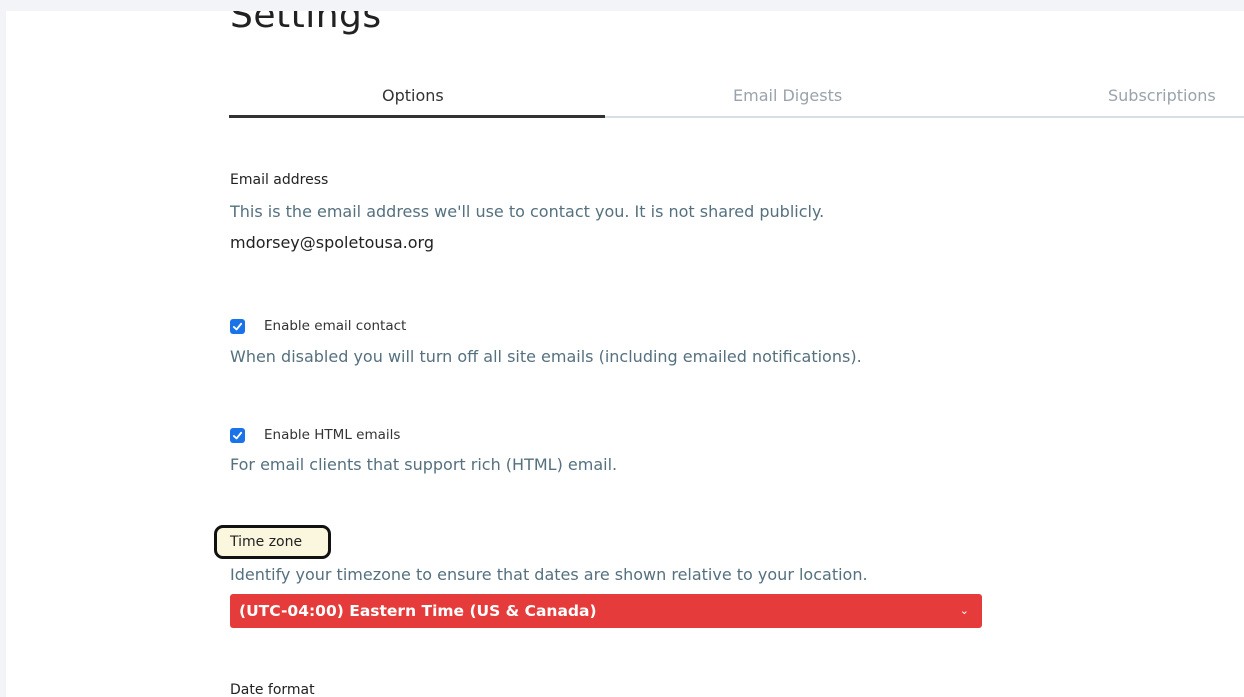 The height and width of the screenshot is (697, 1244). Describe the element at coordinates (332, 435) in the screenshot. I see `html-emails-label: Enable HTML emails` at that location.